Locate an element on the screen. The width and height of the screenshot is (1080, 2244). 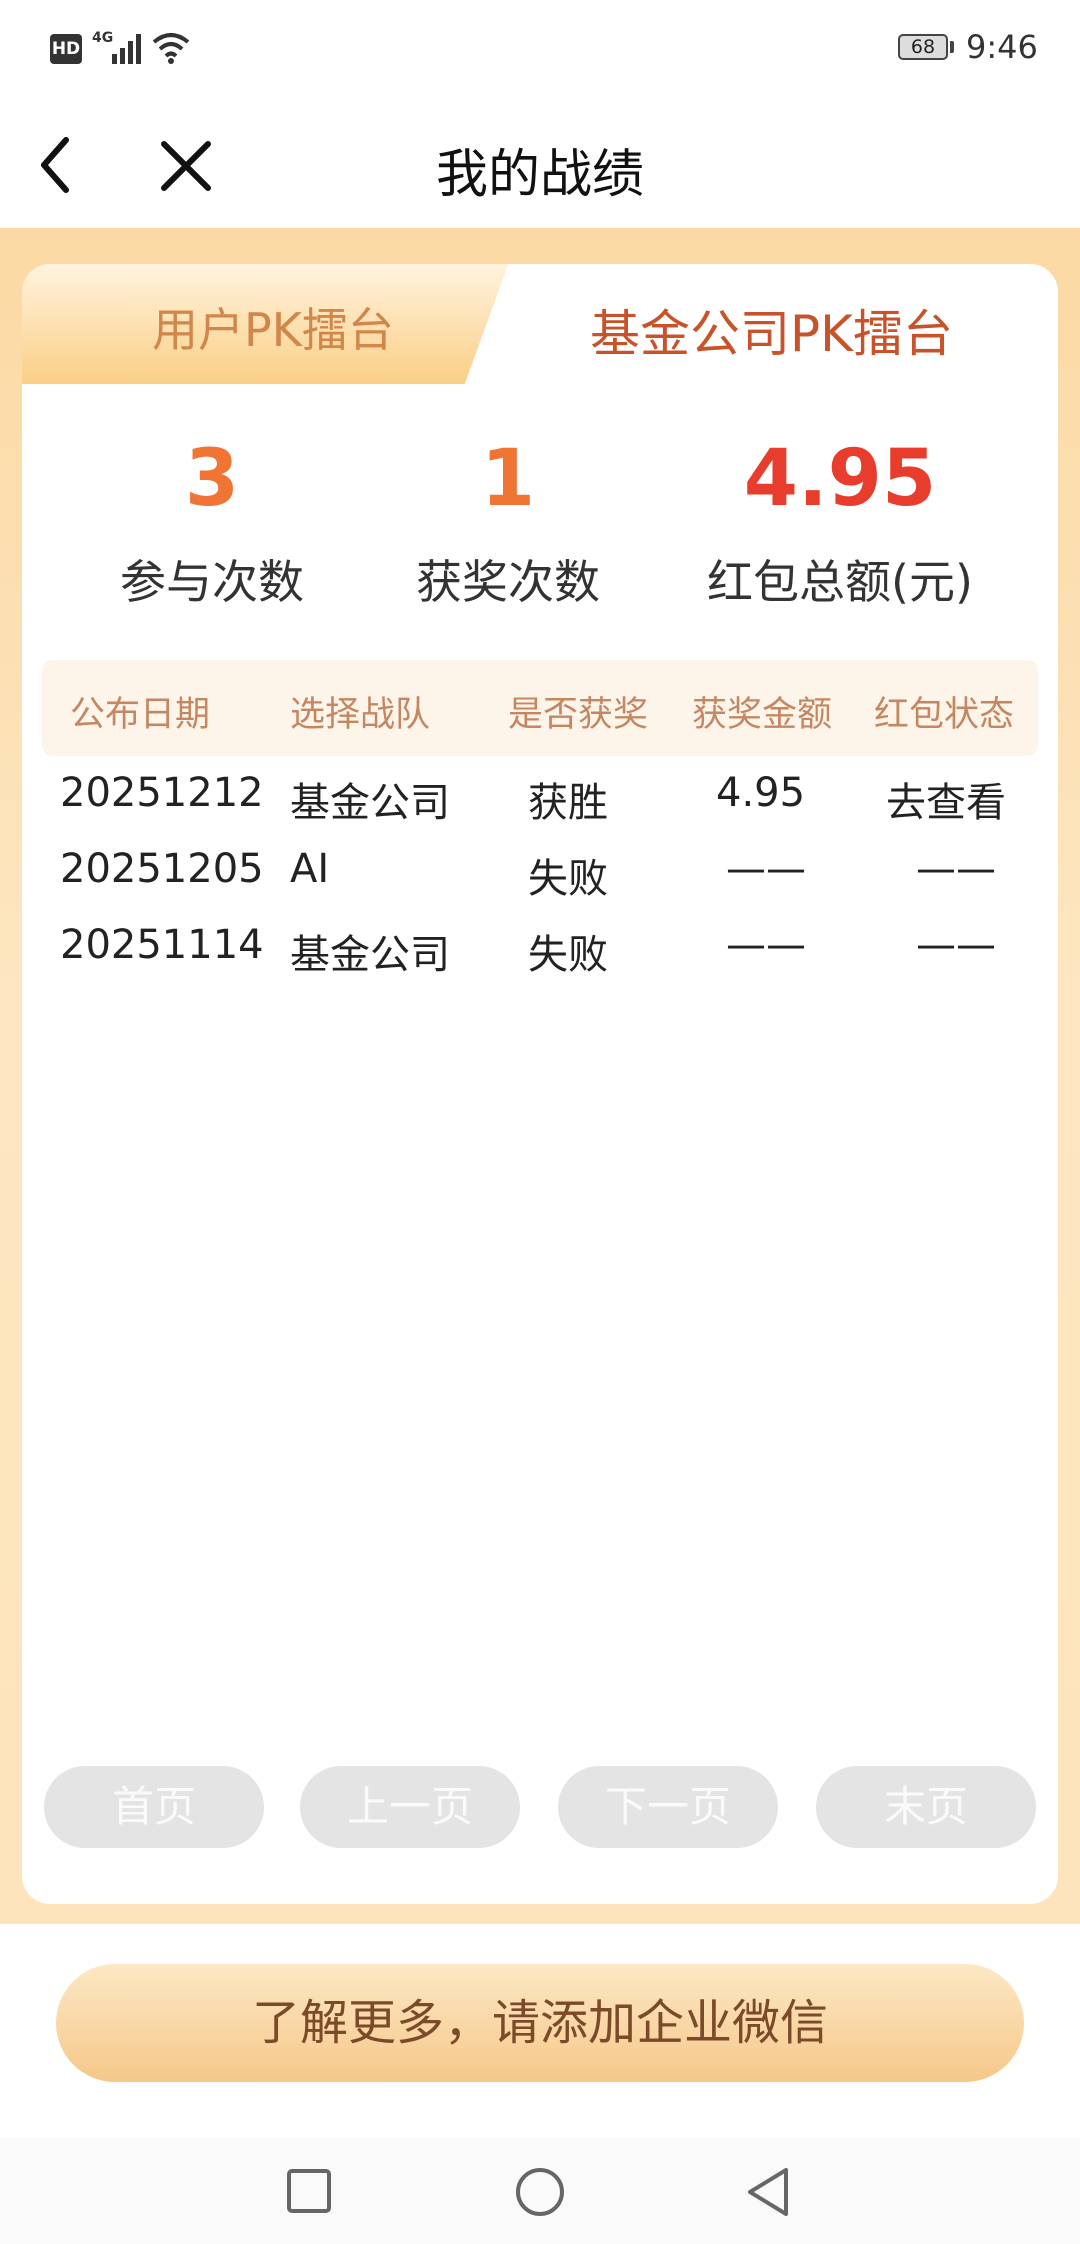
signal-icon is located at coordinates (126, 49).